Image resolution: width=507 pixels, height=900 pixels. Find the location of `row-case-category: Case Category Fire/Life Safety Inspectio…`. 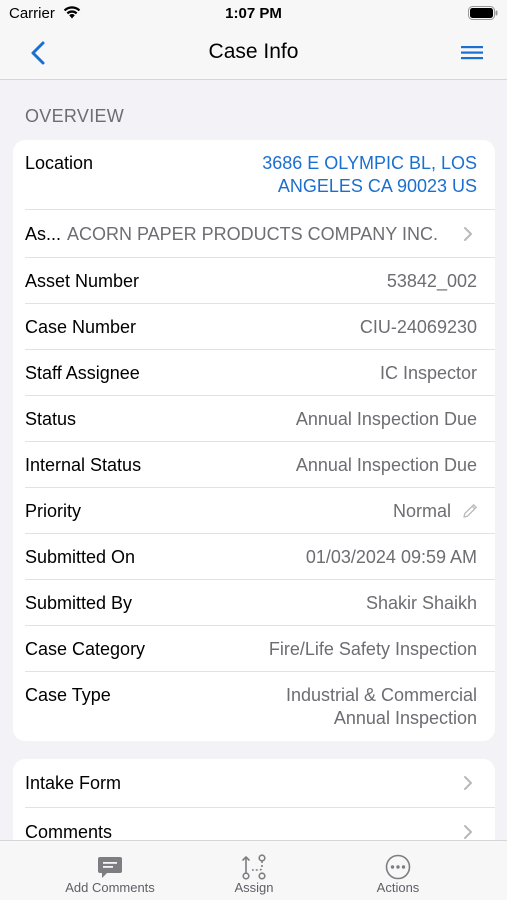

row-case-category: Case Category Fire/Life Safety Inspectio… is located at coordinates (254, 649).